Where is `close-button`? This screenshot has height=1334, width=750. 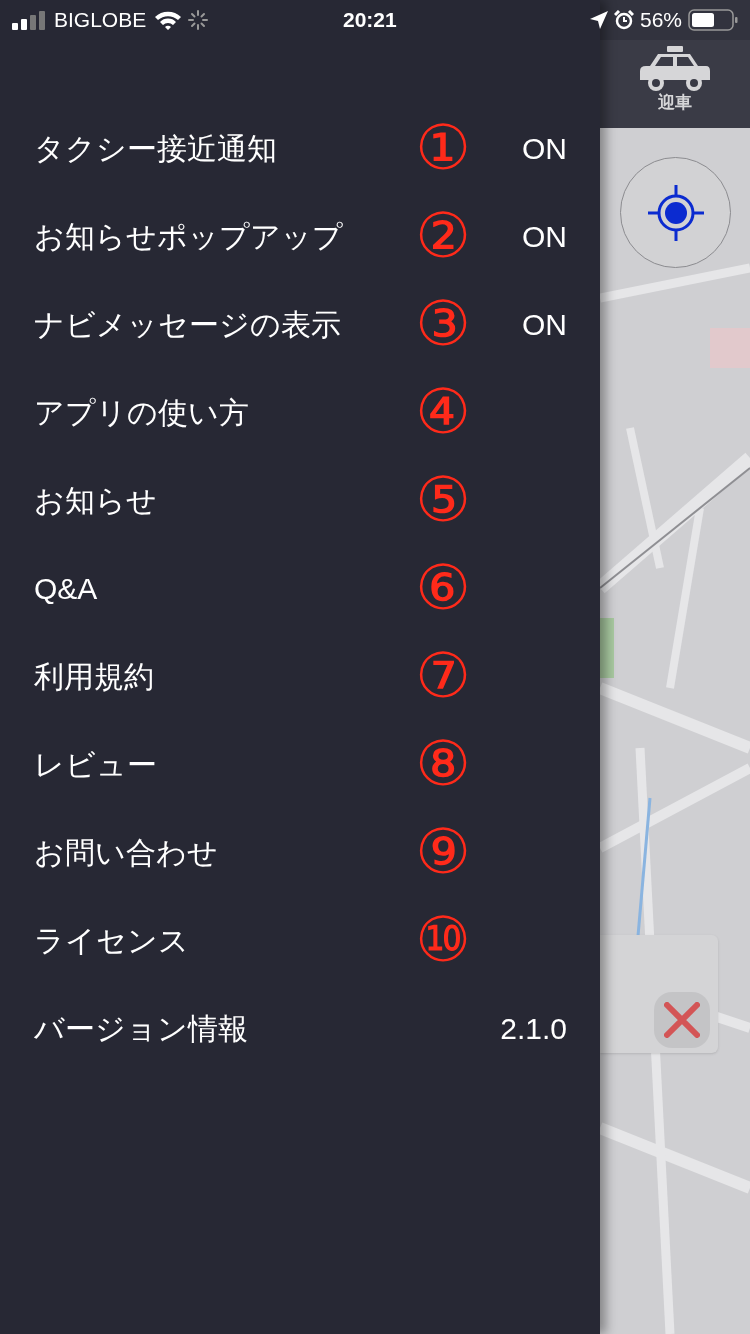
close-button is located at coordinates (682, 1020).